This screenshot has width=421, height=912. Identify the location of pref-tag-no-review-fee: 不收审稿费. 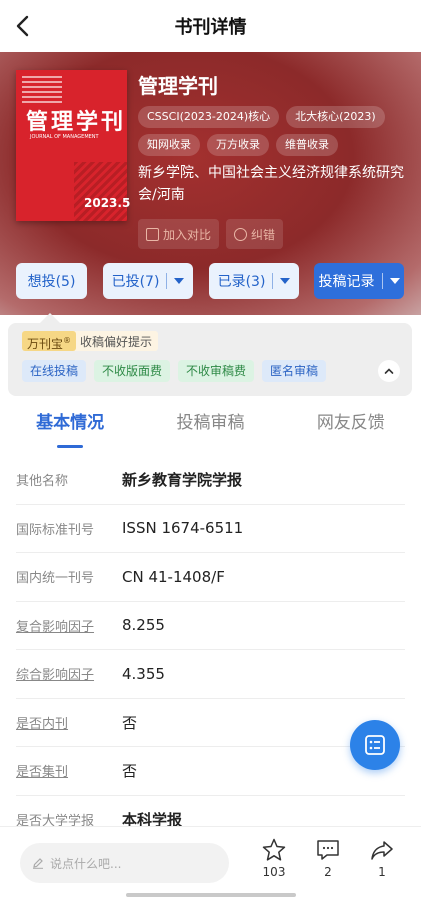
(216, 371).